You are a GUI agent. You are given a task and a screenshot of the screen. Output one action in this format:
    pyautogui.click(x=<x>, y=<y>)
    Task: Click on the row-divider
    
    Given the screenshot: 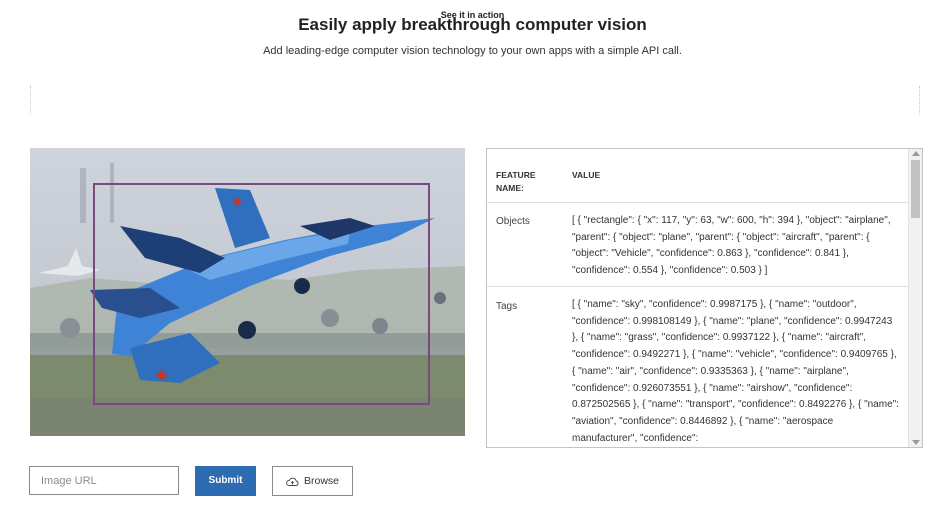 What is the action you would take?
    pyautogui.click(x=698, y=286)
    